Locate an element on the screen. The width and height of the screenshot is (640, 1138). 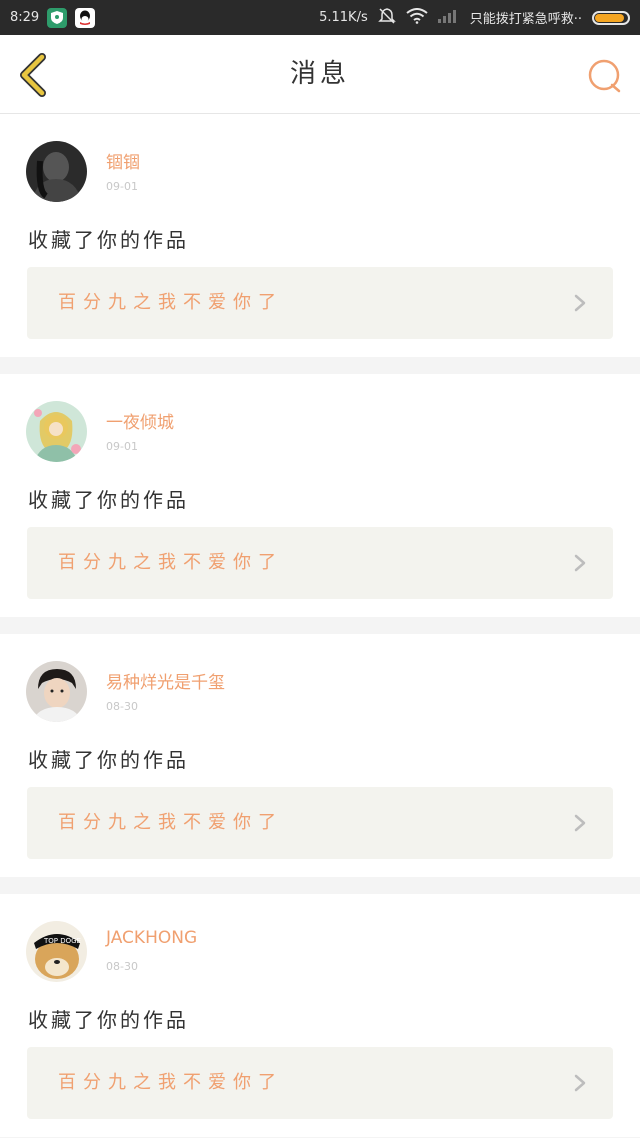
qq-app-icon is located at coordinates (85, 17).